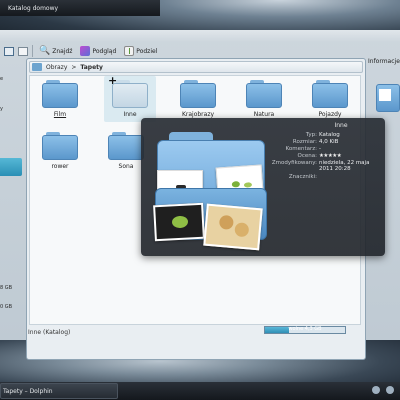 This screenshot has width=400, height=400. I want to click on split-icon, so click(129, 51).